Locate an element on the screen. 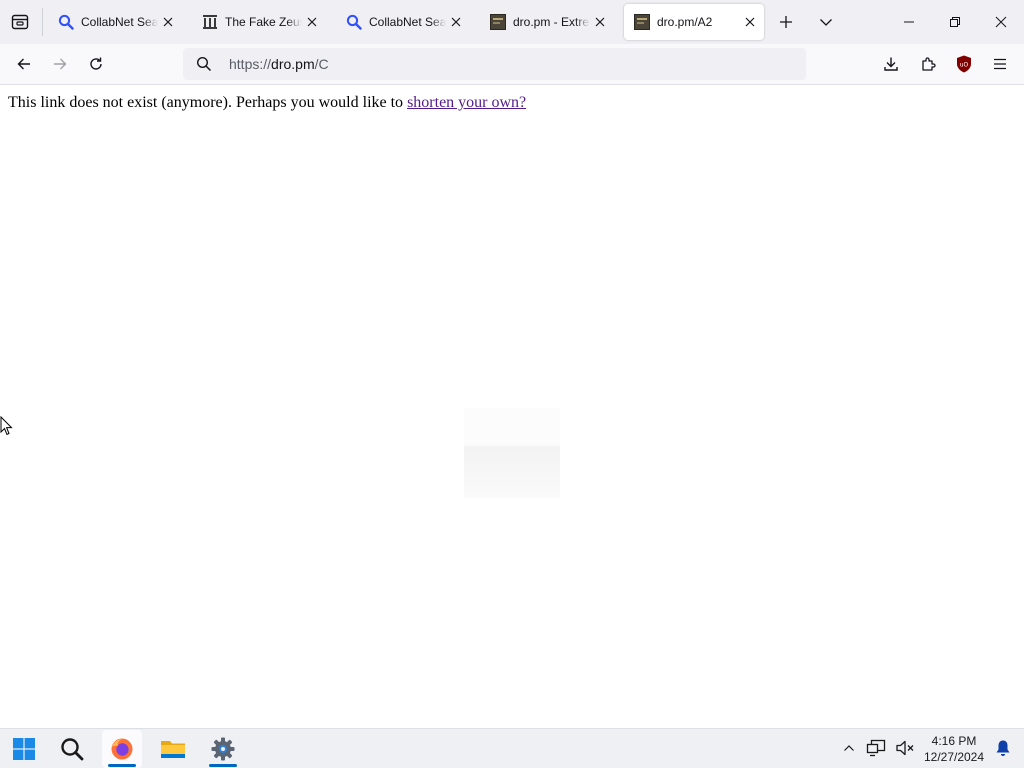 The width and height of the screenshot is (1024, 768). shorten-your-own-link: shorten your own? is located at coordinates (466, 102).